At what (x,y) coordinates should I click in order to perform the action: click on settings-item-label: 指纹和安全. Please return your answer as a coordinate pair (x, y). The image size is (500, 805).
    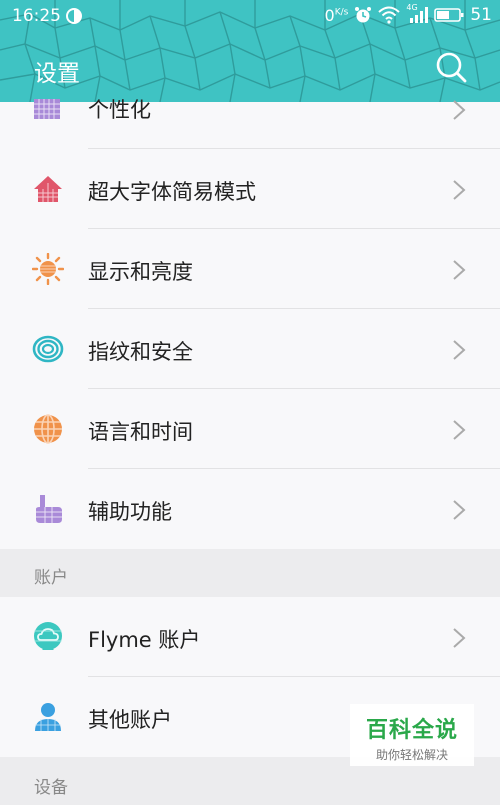
    Looking at the image, I should click on (140, 352).